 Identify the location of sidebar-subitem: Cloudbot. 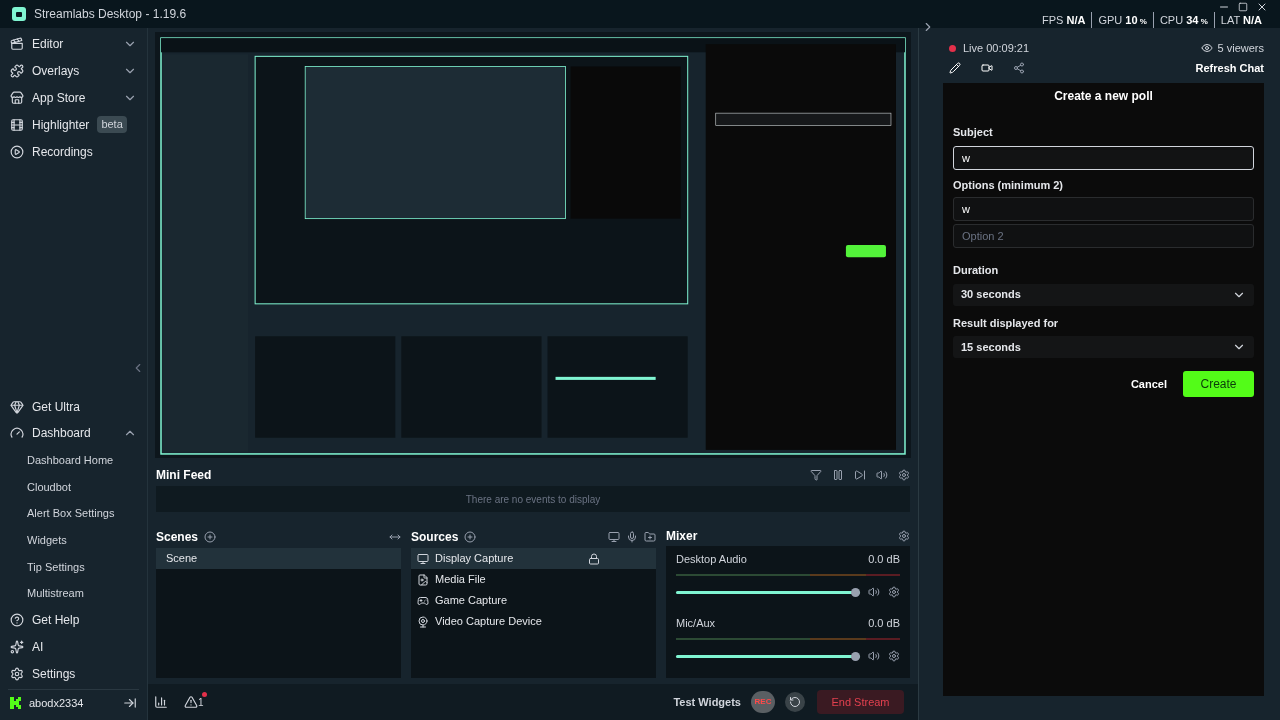
(73, 487).